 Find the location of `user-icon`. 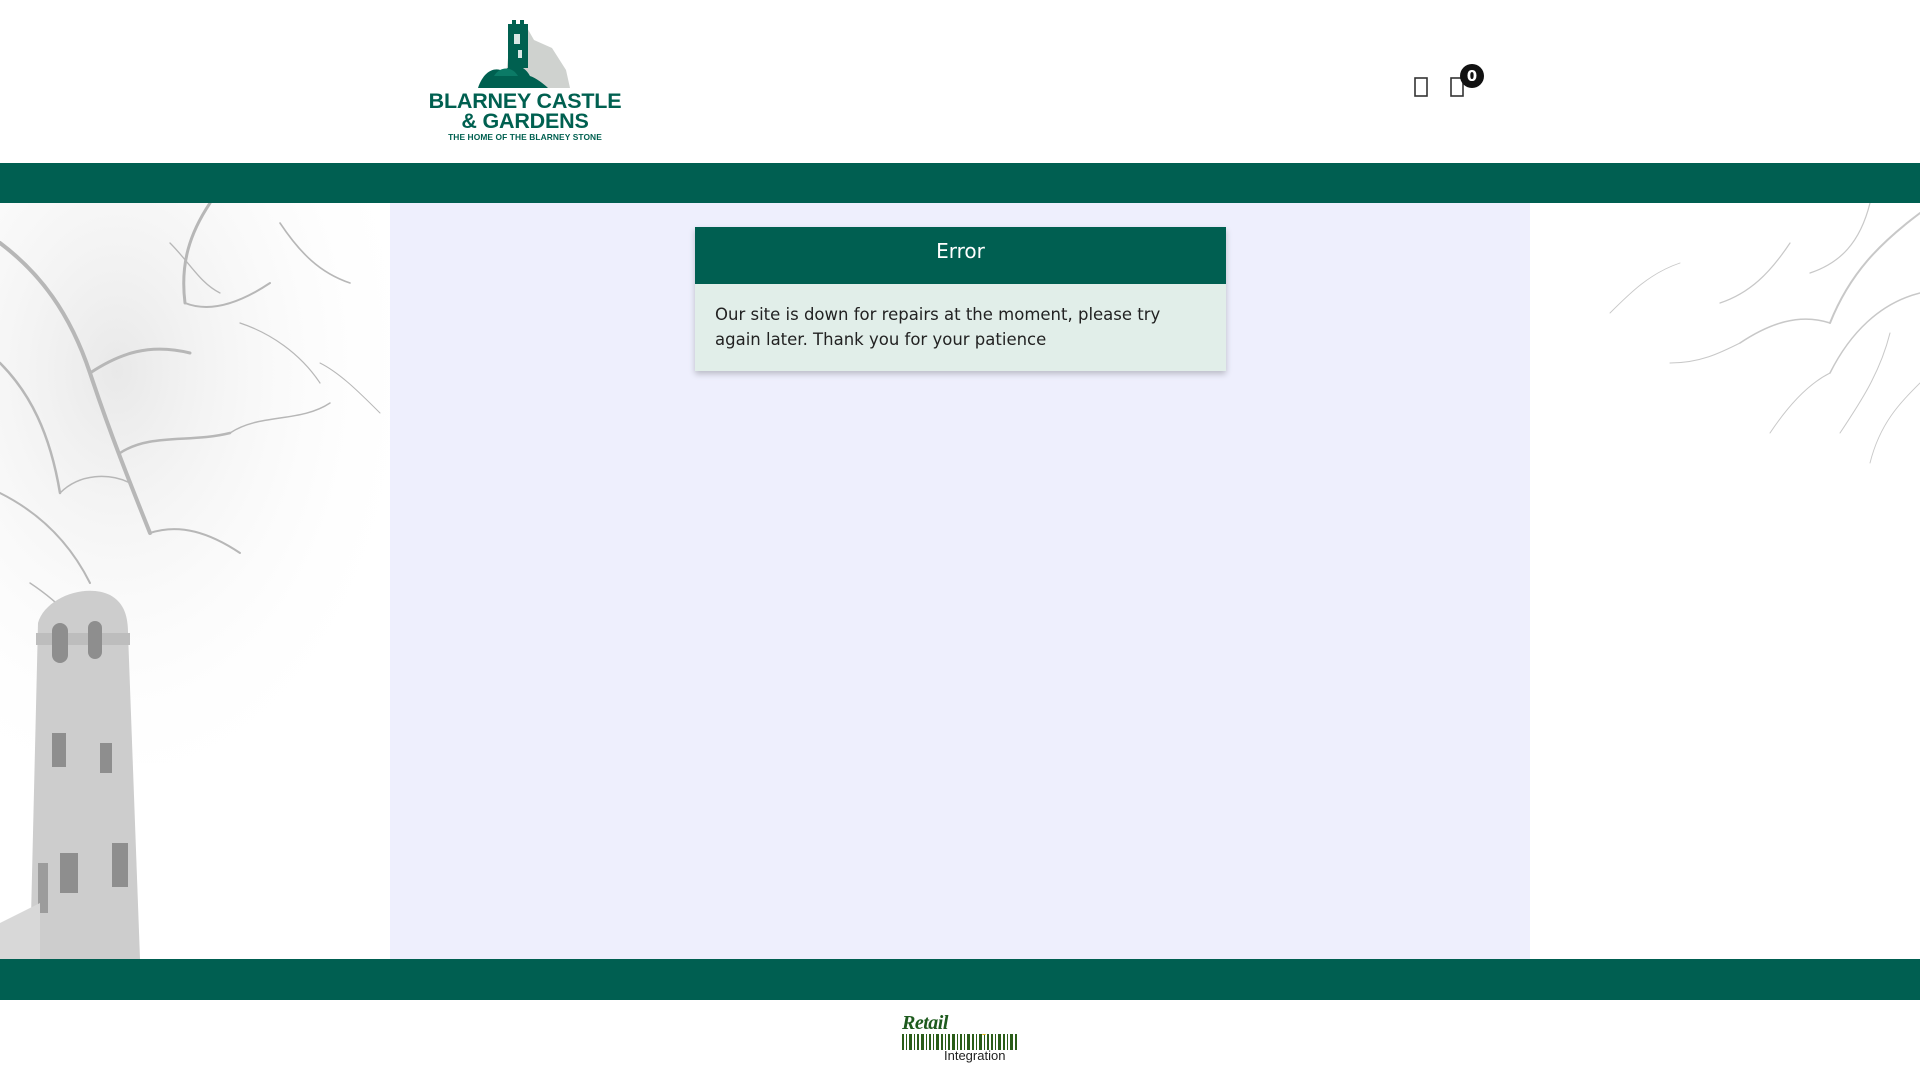

user-icon is located at coordinates (1421, 87).